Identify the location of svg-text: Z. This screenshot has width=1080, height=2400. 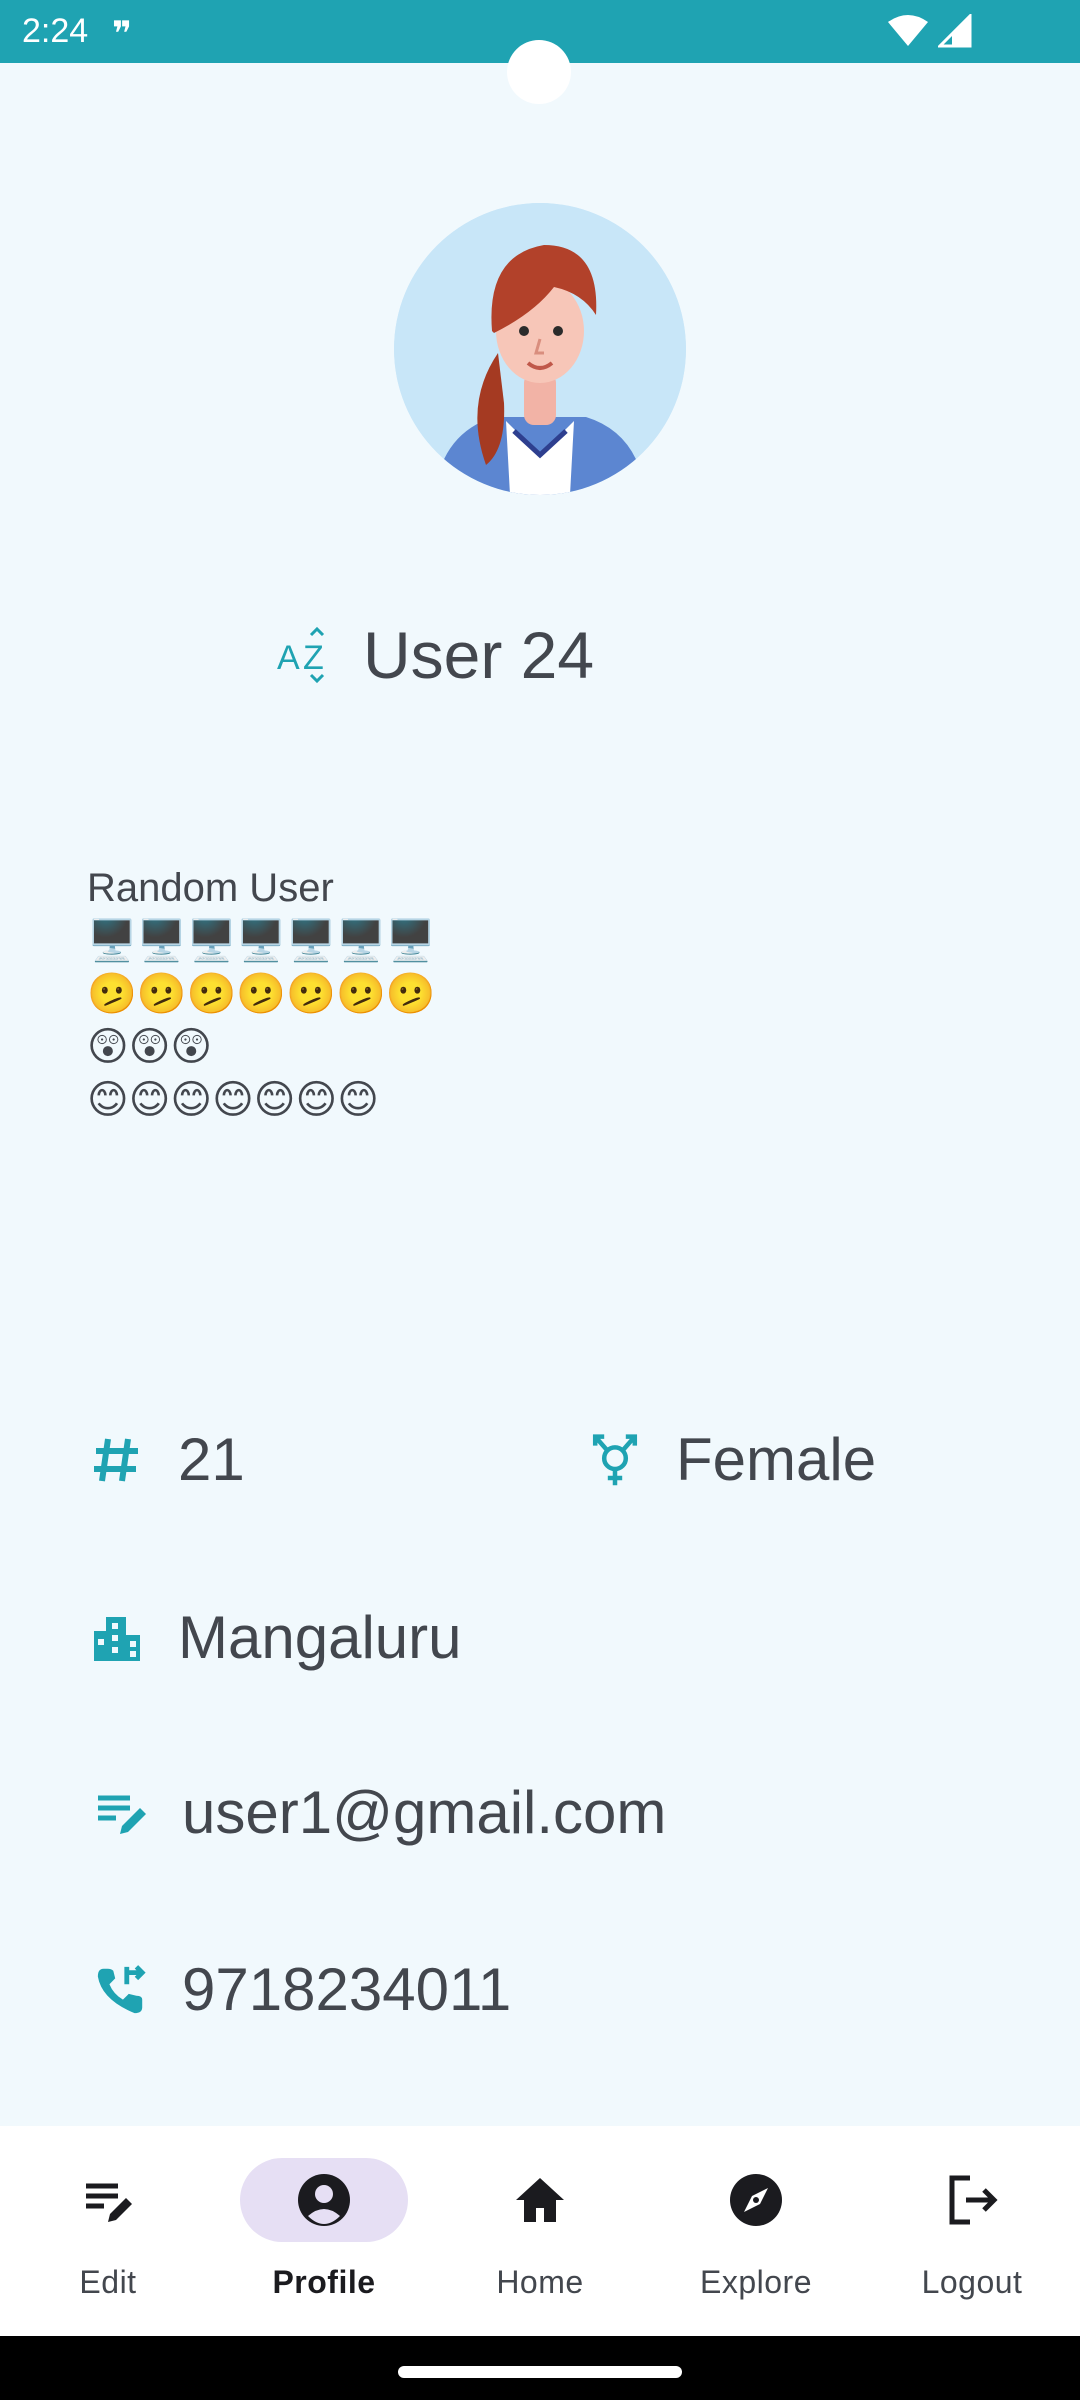
(313, 658).